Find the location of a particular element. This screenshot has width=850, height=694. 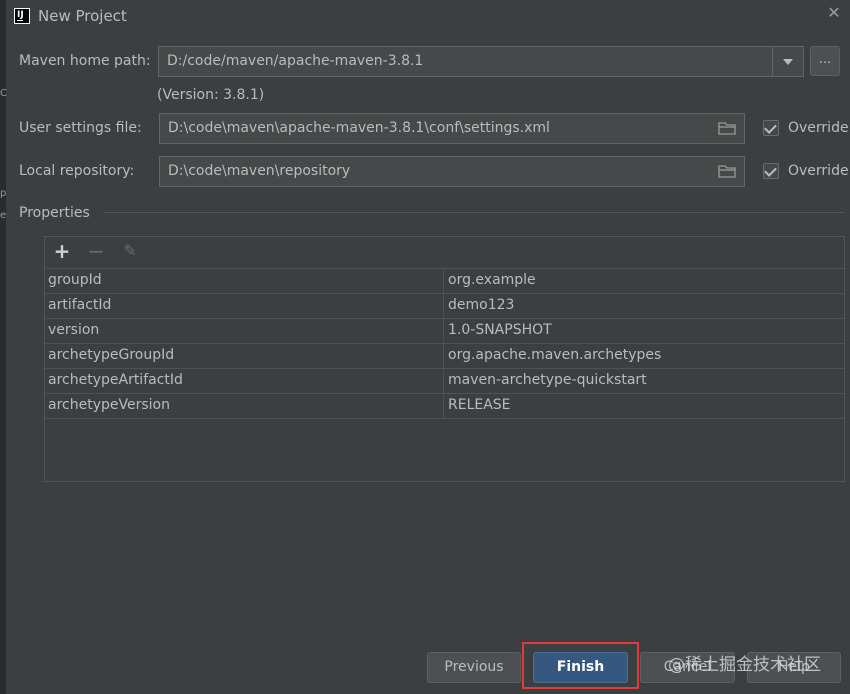

maven-home-combobox: D:/code/maven/apache-maven-3.8.1 is located at coordinates (481, 61).